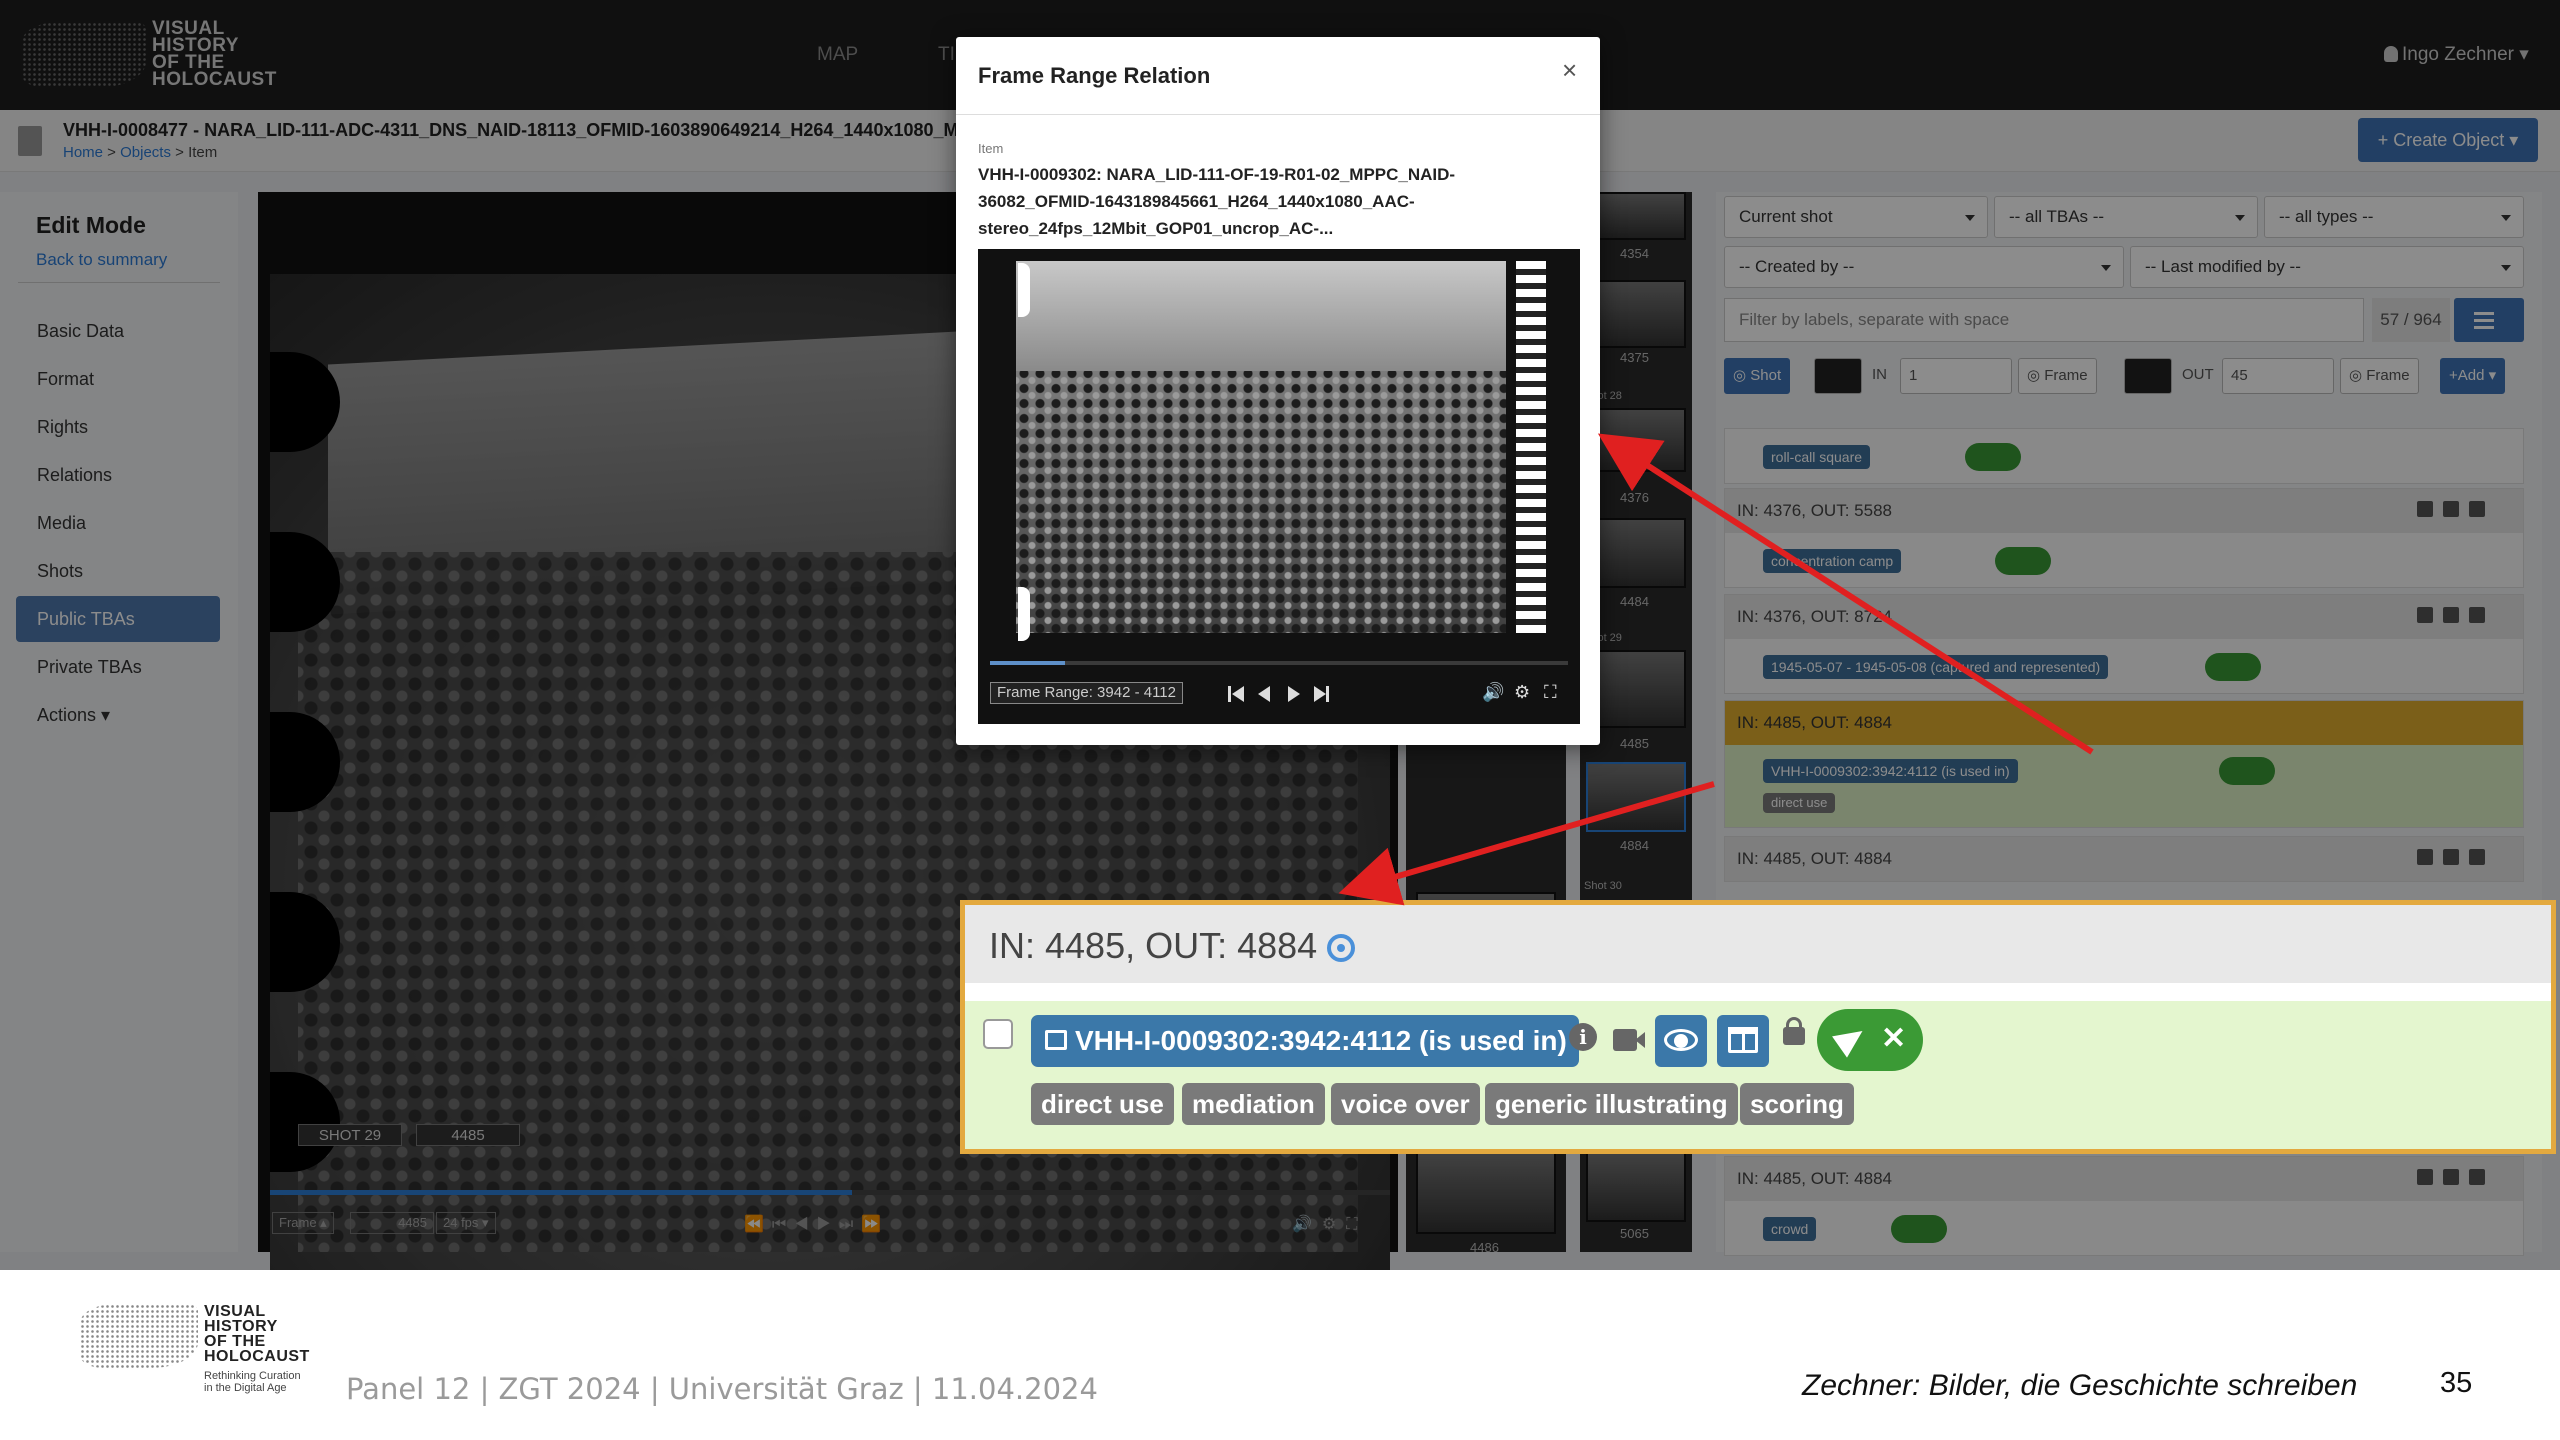  What do you see at coordinates (1526, 843) in the screenshot?
I see `arrow-to-callout` at bounding box center [1526, 843].